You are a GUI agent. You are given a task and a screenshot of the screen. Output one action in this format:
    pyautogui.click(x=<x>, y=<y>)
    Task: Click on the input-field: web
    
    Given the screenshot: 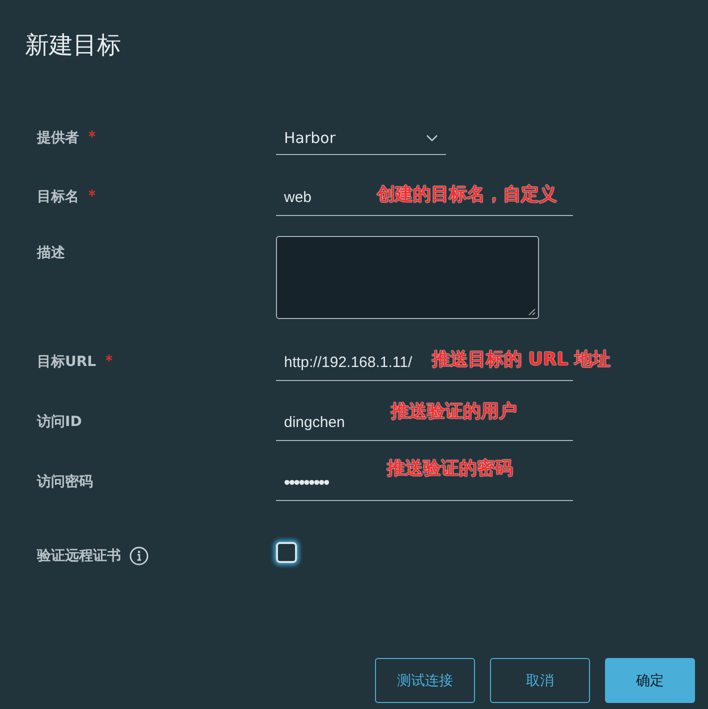 What is the action you would take?
    pyautogui.click(x=325, y=198)
    